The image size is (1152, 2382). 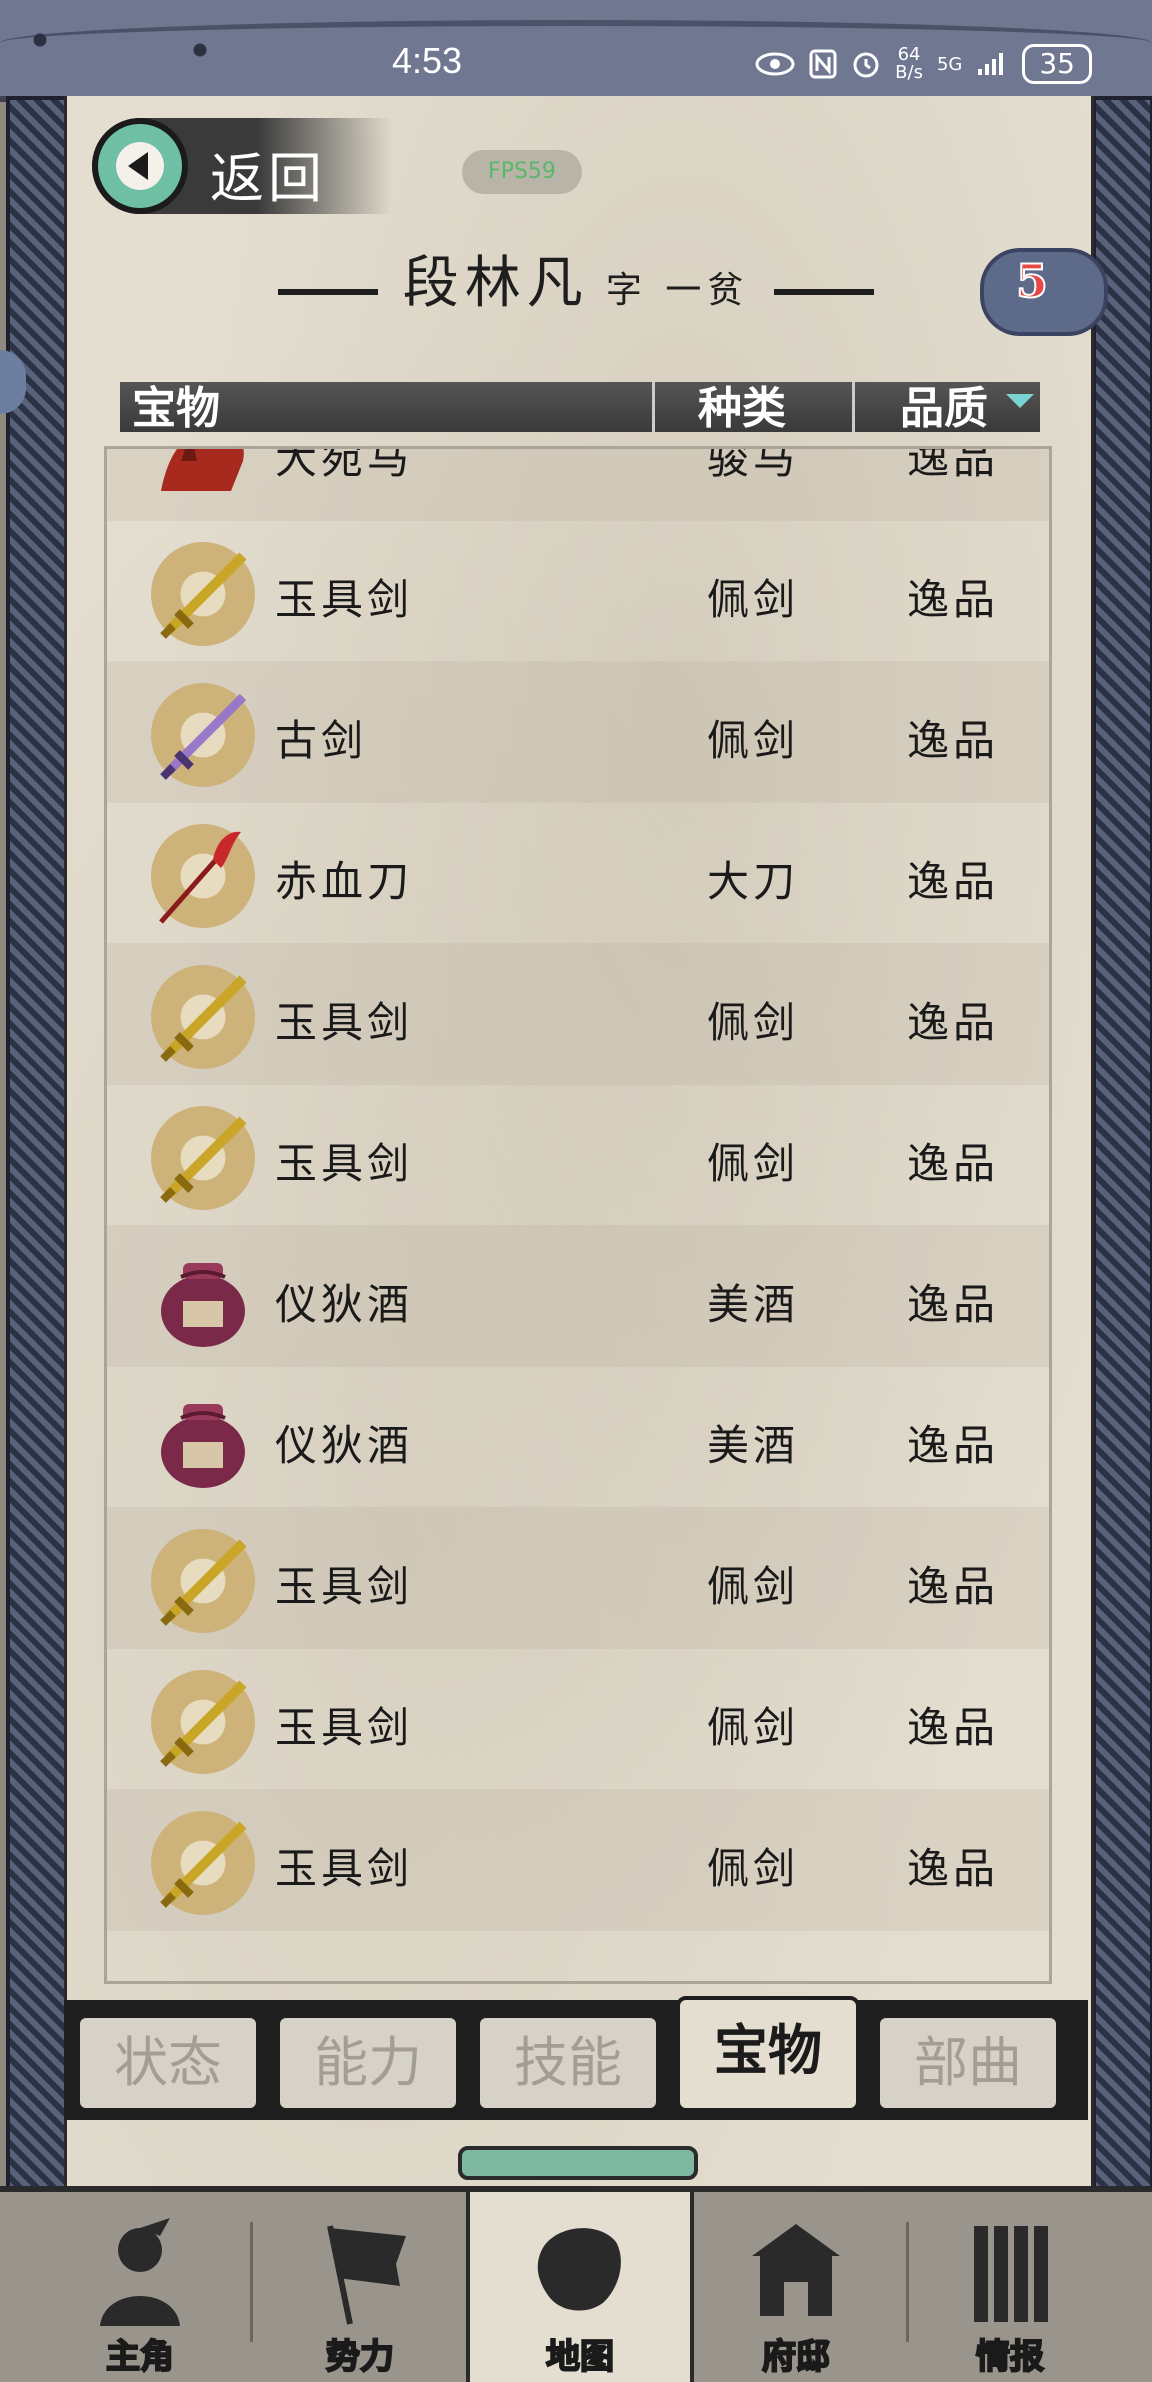 What do you see at coordinates (580, 408) in the screenshot?
I see `list-column-header: 宝物 种类 品质` at bounding box center [580, 408].